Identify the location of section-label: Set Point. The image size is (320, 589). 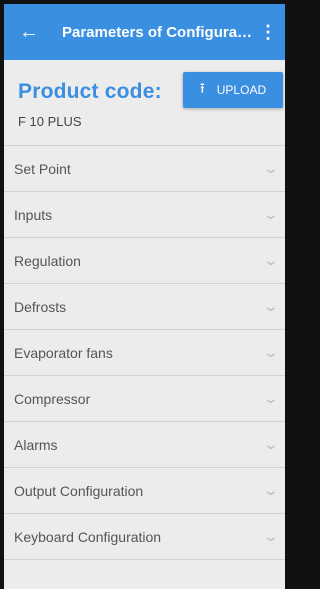
(42, 168).